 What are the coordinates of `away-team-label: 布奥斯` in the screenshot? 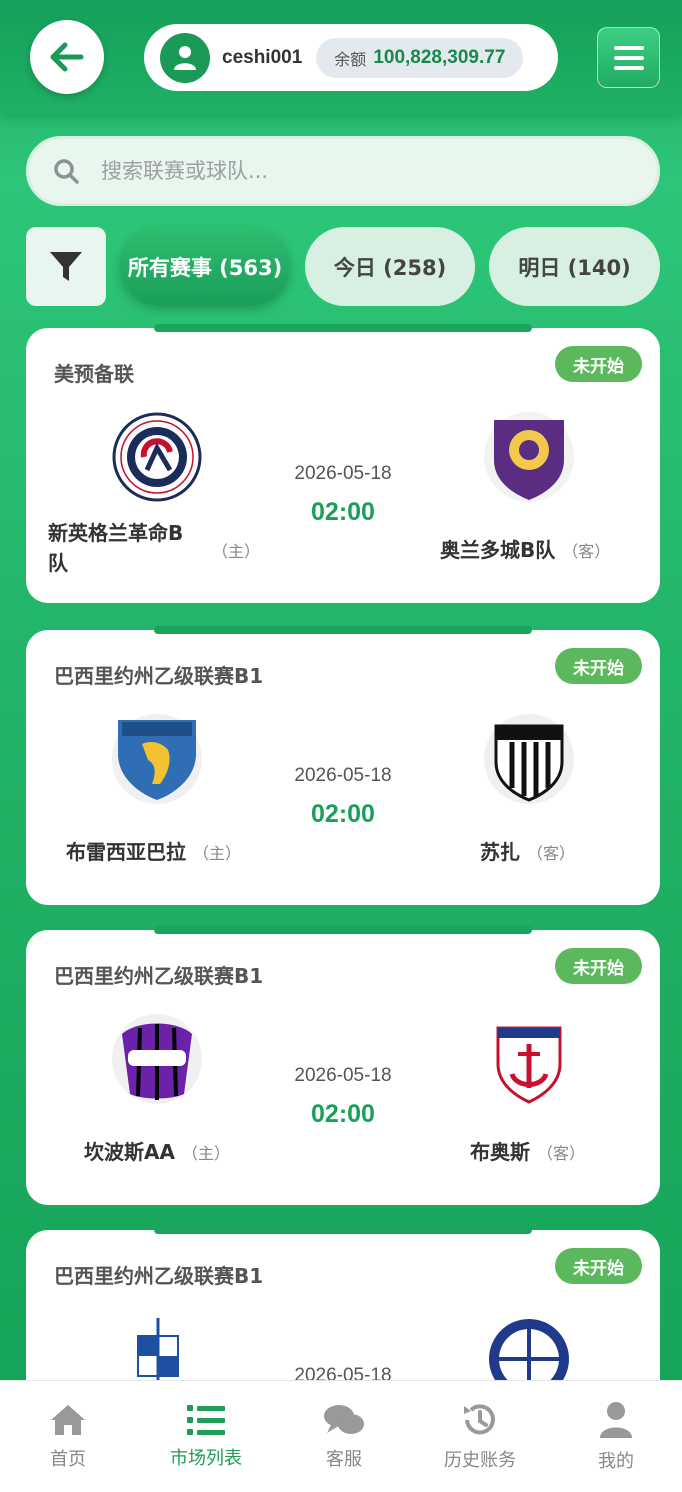 It's located at (500, 1152).